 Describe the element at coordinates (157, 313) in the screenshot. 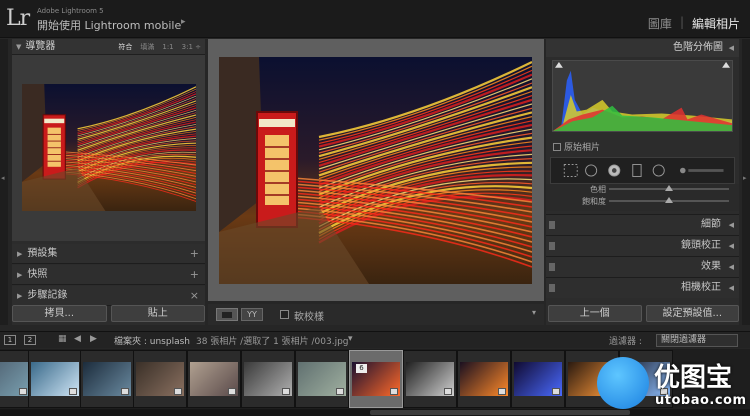

I see `paste-button: 貼上` at that location.